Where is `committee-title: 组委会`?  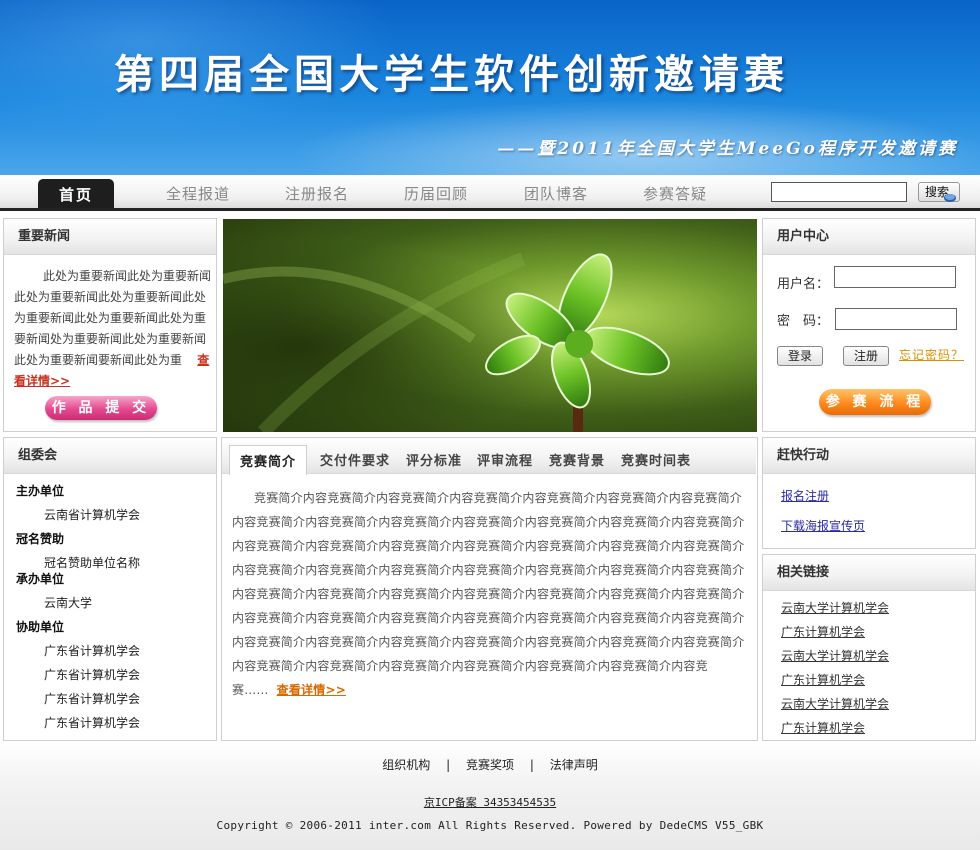
committee-title: 组委会 is located at coordinates (110, 456).